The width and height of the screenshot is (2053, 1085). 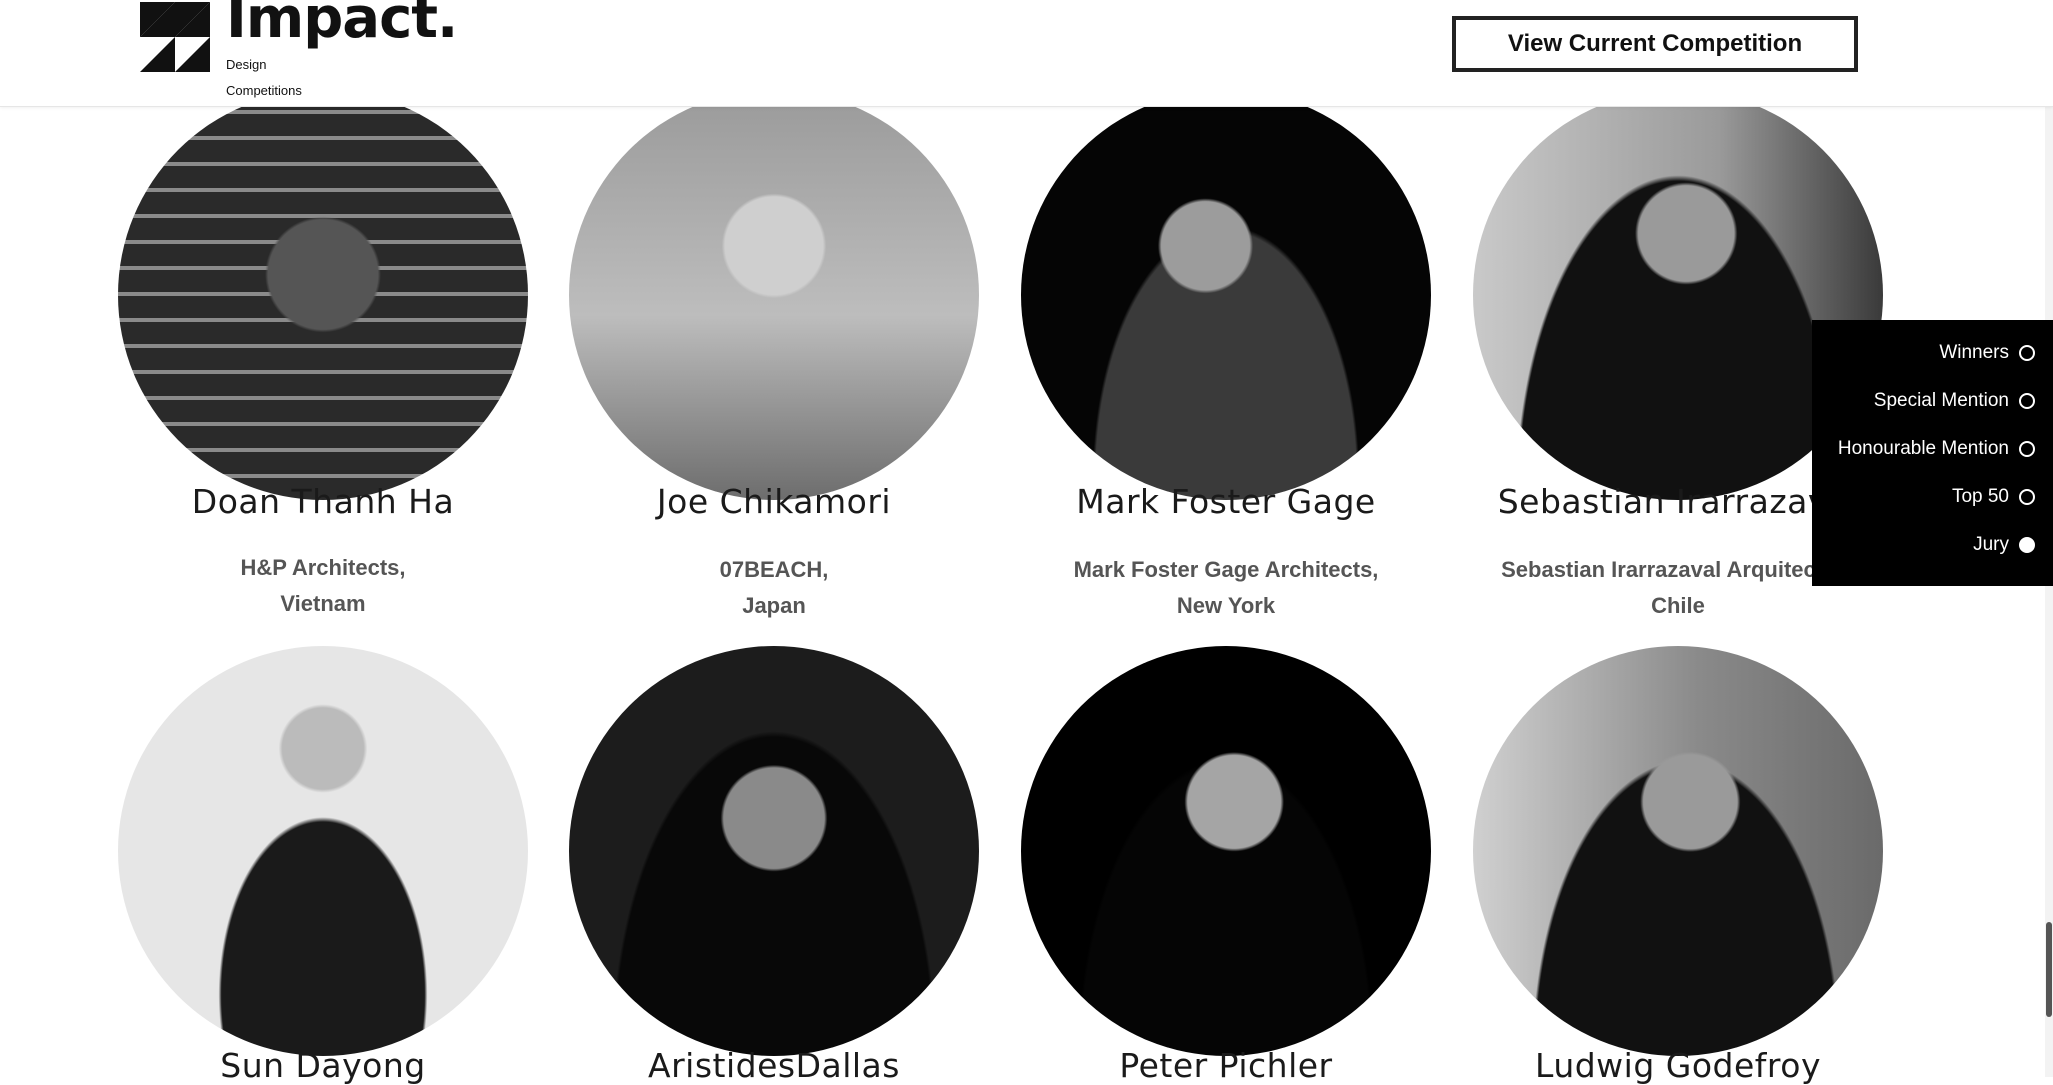 What do you see at coordinates (1974, 352) in the screenshot?
I see `filter-label: Winners` at bounding box center [1974, 352].